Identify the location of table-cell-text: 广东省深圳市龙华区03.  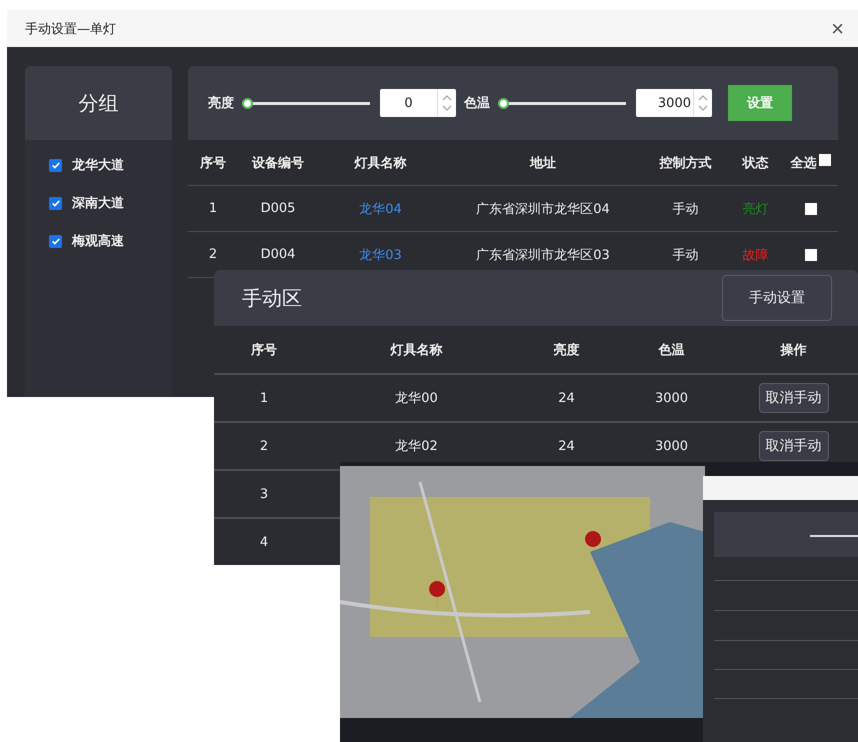
(543, 255).